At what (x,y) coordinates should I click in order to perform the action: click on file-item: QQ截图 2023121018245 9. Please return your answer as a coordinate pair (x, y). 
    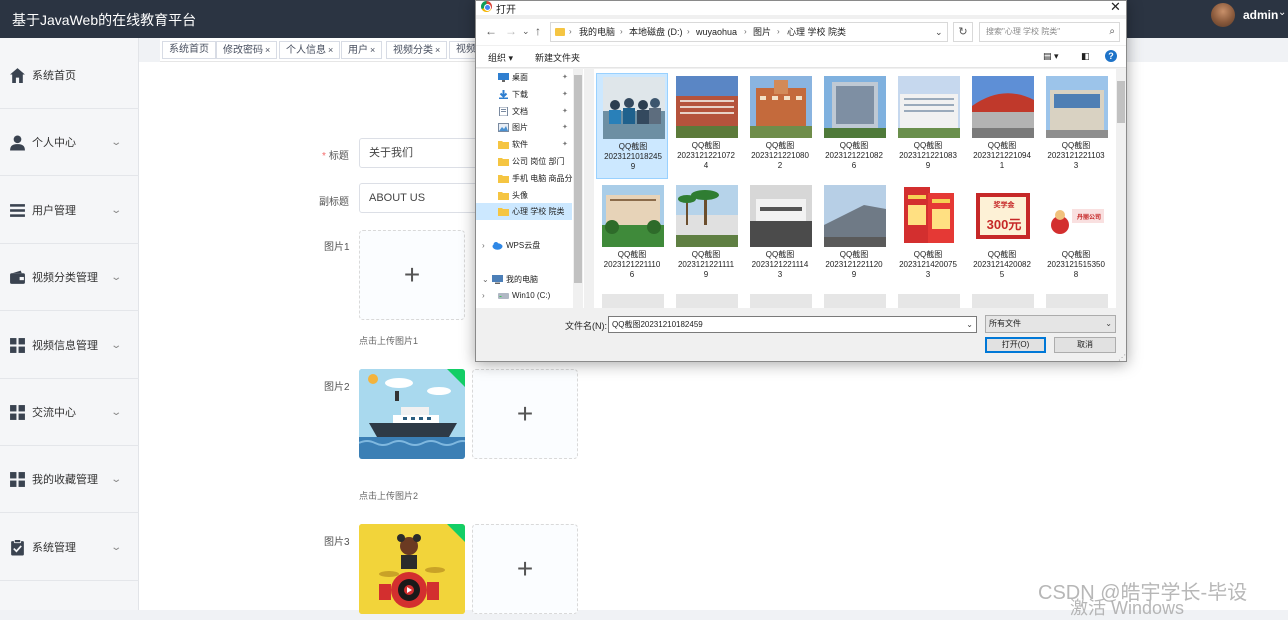
    Looking at the image, I should click on (632, 126).